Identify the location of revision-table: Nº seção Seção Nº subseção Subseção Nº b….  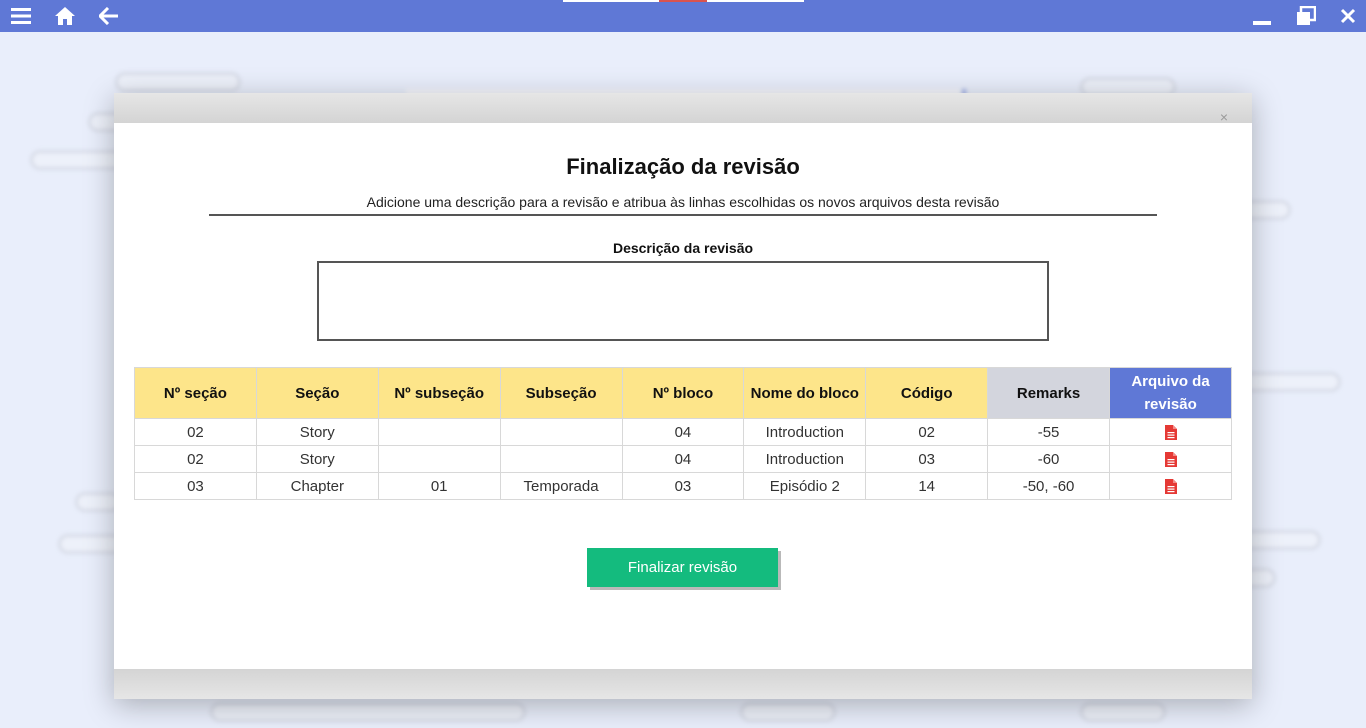
(683, 433).